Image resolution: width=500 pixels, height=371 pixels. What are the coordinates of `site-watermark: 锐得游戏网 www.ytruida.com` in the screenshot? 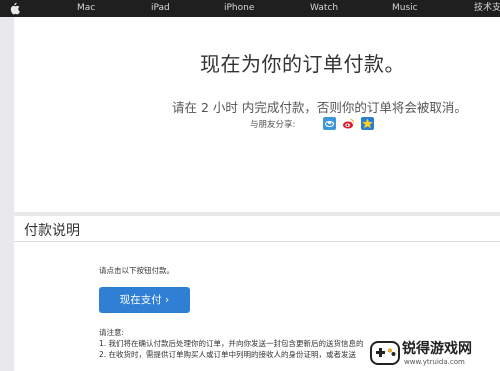 It's located at (433, 353).